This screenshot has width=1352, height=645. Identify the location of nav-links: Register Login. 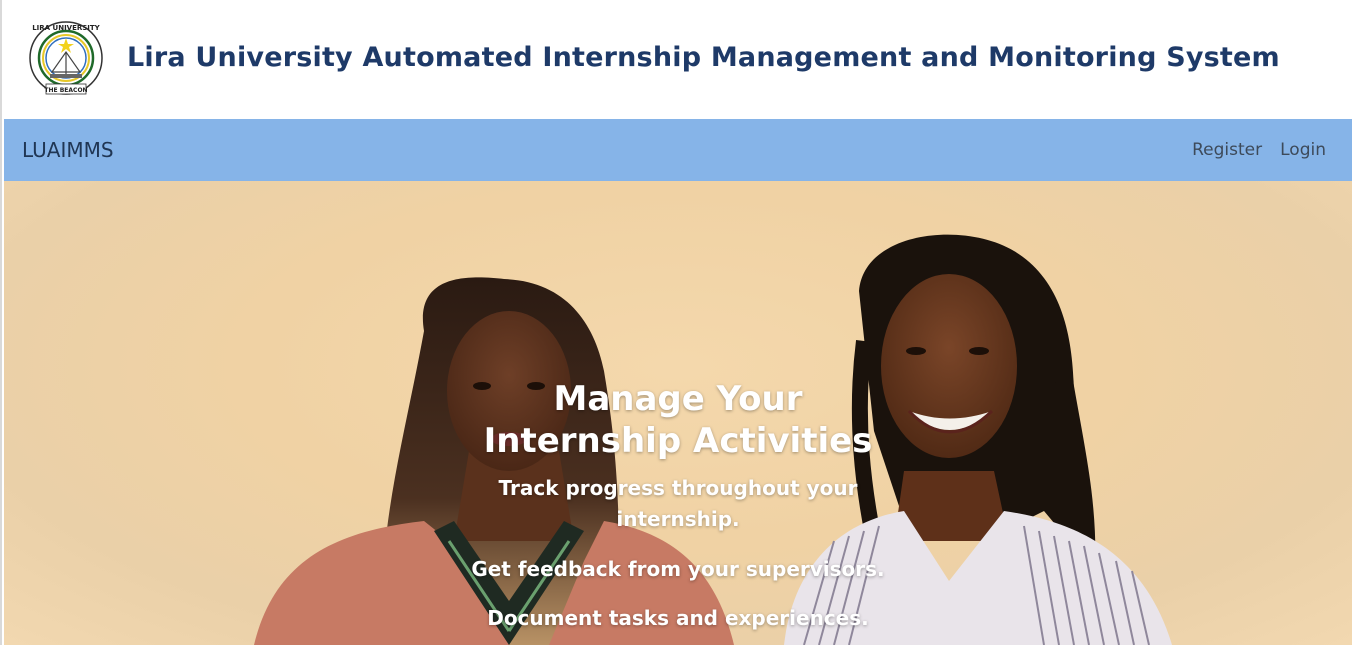
(1259, 150).